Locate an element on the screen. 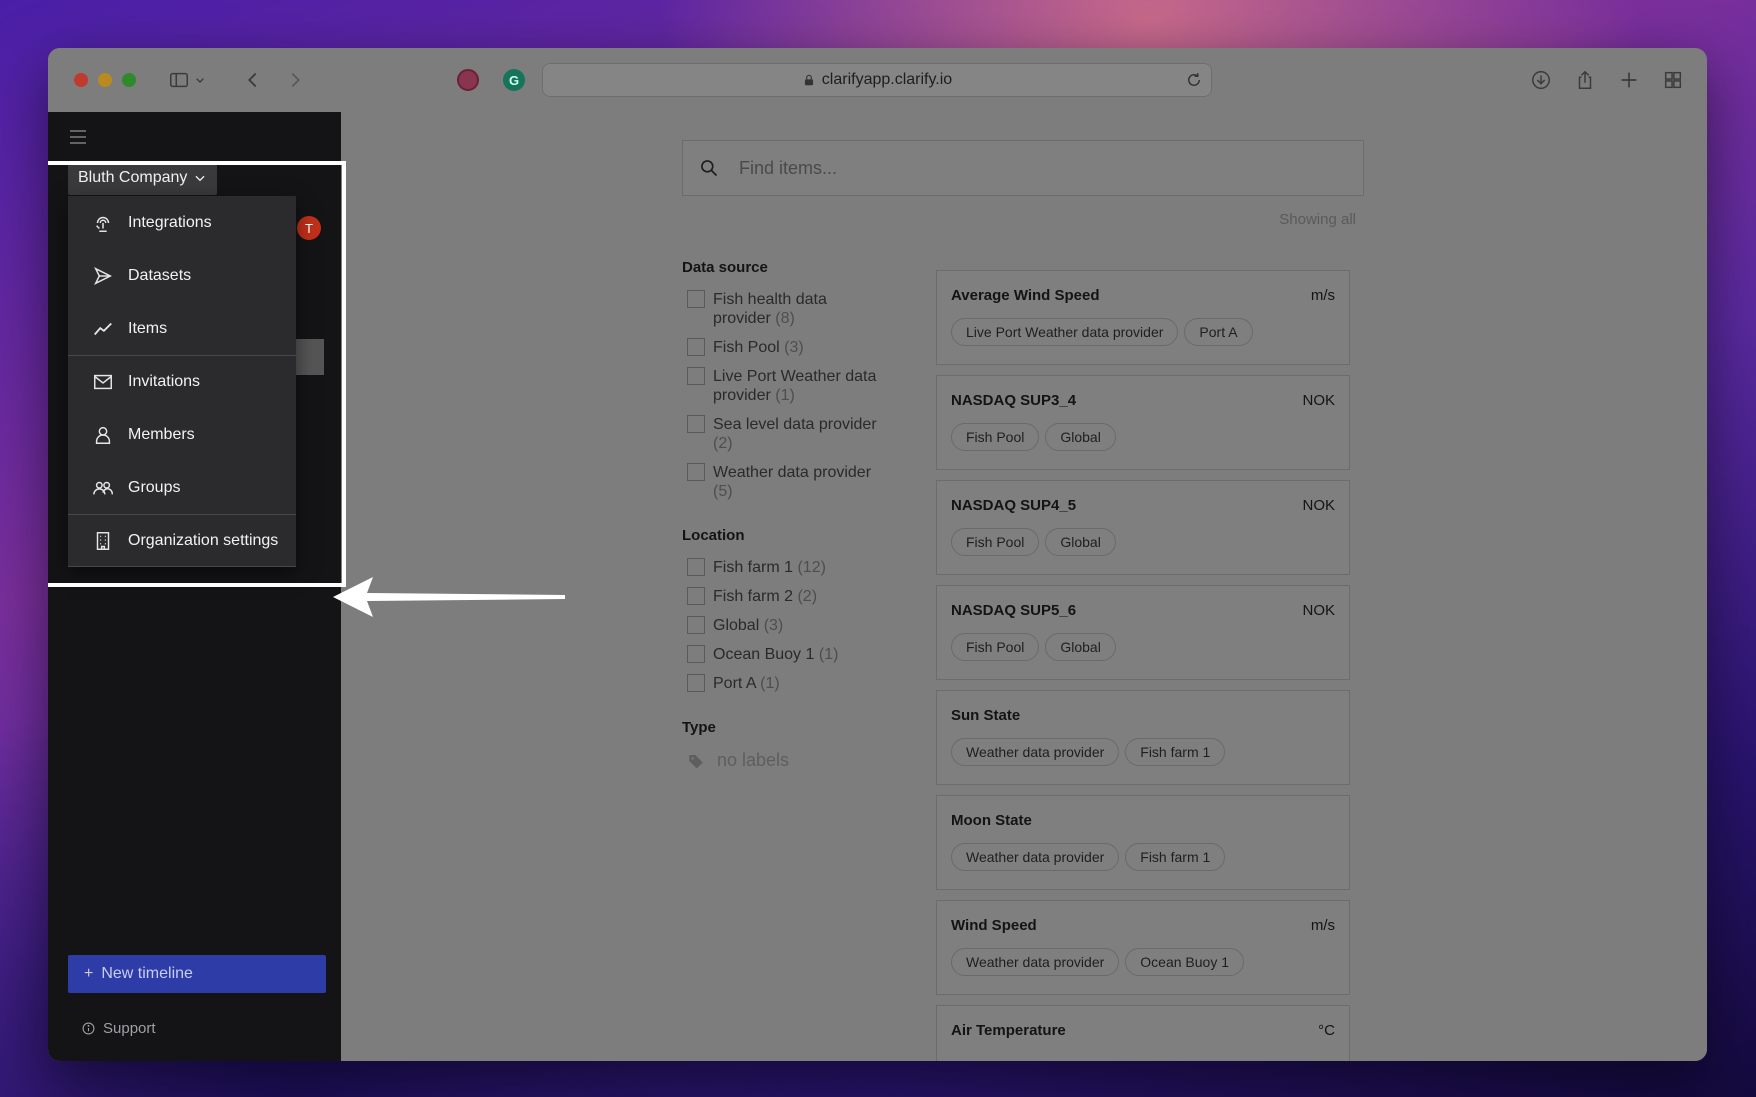 The width and height of the screenshot is (1756, 1097). support-link: Support is located at coordinates (119, 1028).